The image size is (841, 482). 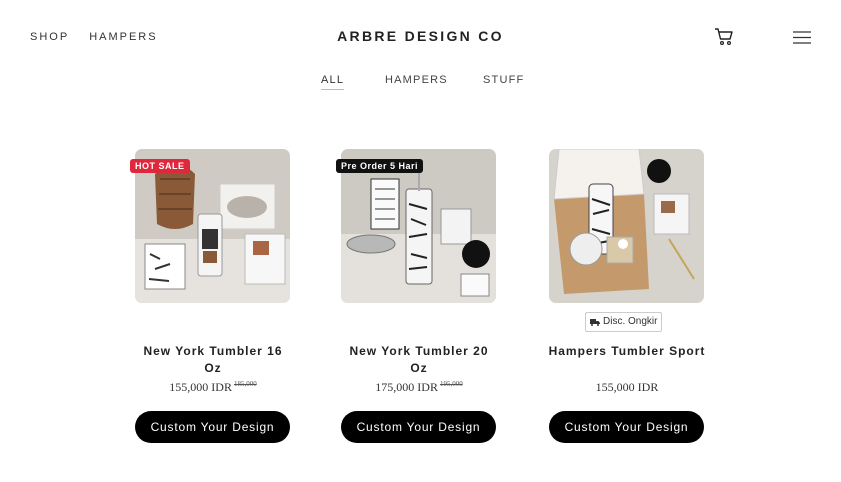 I want to click on current-price: 175,000 IDR, so click(x=406, y=387).